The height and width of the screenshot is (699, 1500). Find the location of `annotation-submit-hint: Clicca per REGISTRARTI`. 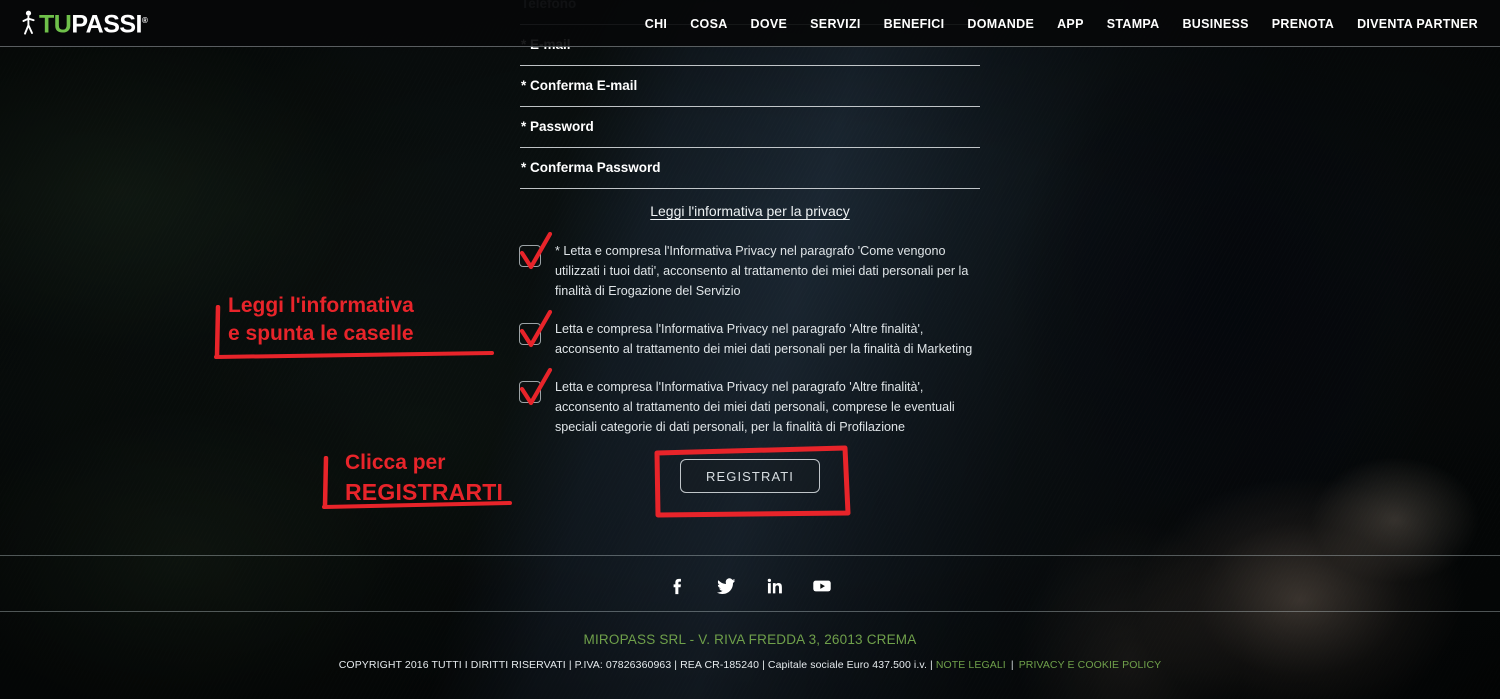

annotation-submit-hint: Clicca per REGISTRARTI is located at coordinates (424, 478).